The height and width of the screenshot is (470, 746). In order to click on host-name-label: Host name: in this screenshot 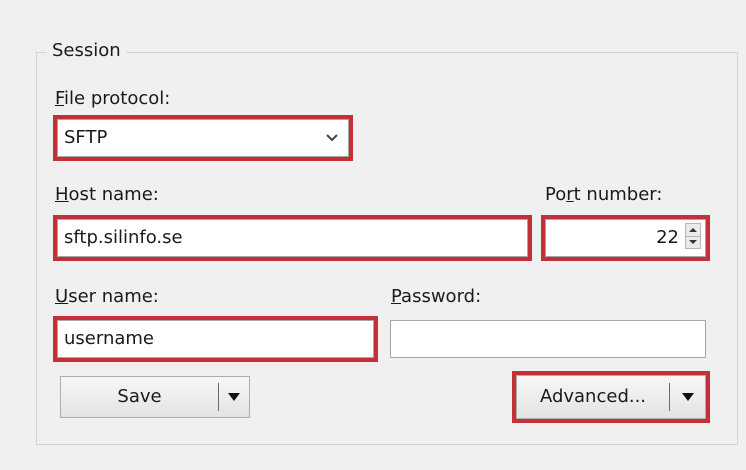, I will do `click(107, 195)`.